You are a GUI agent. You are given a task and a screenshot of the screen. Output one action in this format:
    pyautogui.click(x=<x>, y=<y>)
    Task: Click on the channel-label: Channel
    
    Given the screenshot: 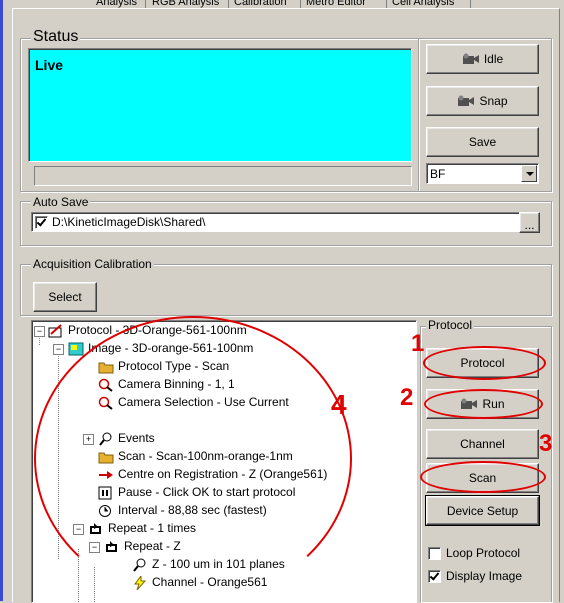 What is the action you would take?
    pyautogui.click(x=482, y=444)
    